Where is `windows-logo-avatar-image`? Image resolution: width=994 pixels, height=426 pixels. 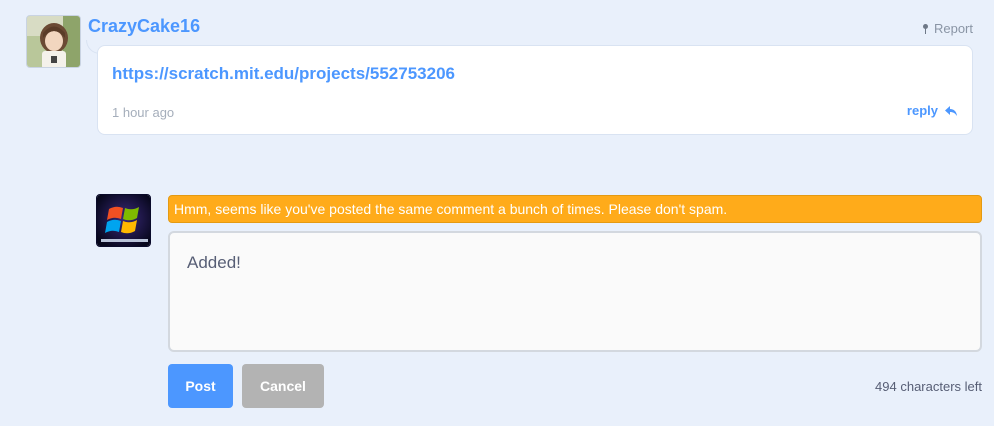
windows-logo-avatar-image is located at coordinates (123, 220).